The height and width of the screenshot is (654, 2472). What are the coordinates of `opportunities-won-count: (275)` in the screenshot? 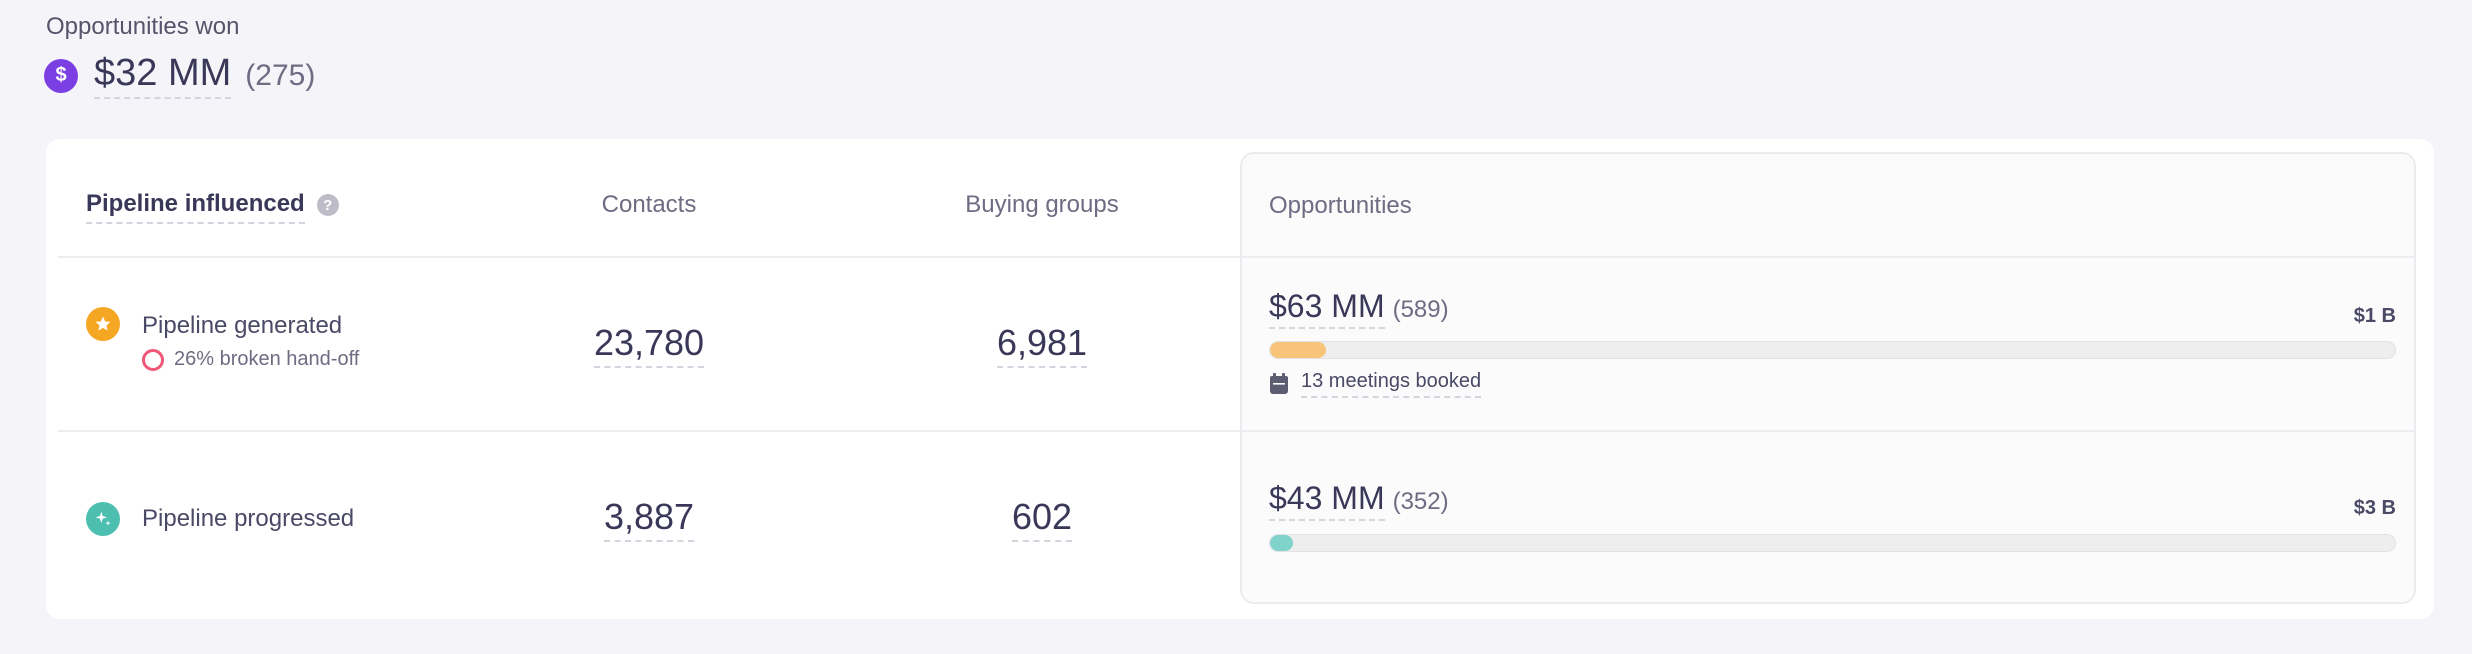 It's located at (280, 75).